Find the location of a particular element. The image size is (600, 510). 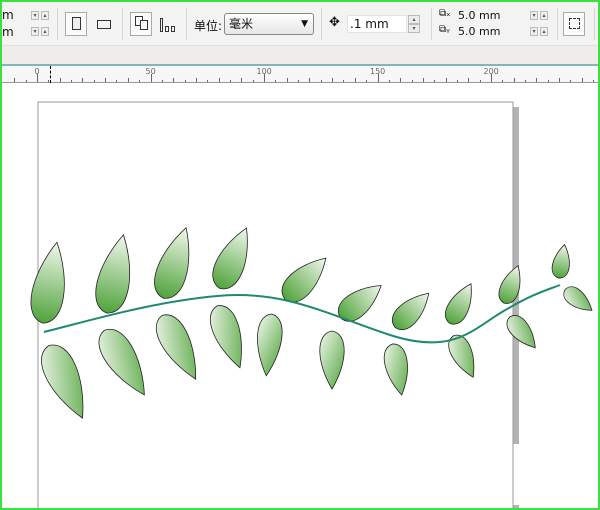

nudge-icon: ✥ is located at coordinates (334, 22).